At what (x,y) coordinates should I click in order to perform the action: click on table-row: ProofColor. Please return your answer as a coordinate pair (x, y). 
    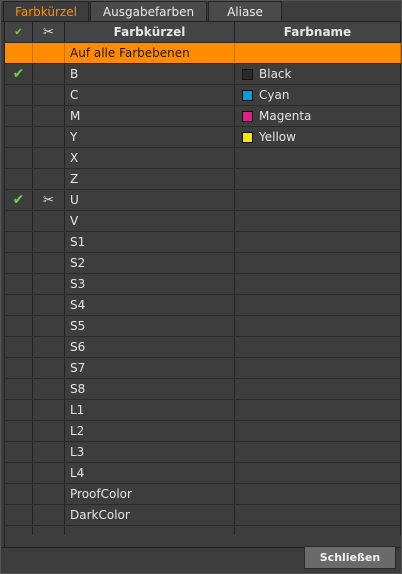
    Looking at the image, I should click on (203, 494).